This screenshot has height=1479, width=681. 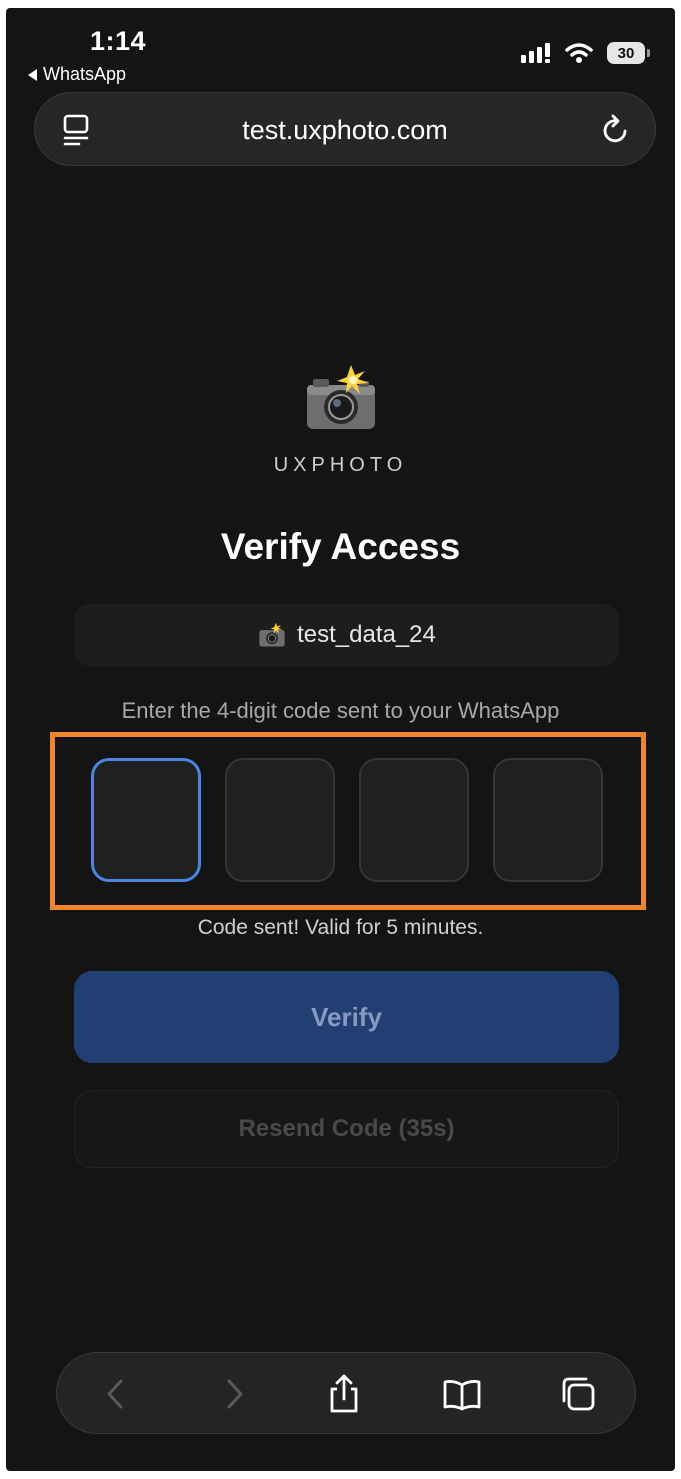 What do you see at coordinates (578, 1394) in the screenshot?
I see `pages-icon` at bounding box center [578, 1394].